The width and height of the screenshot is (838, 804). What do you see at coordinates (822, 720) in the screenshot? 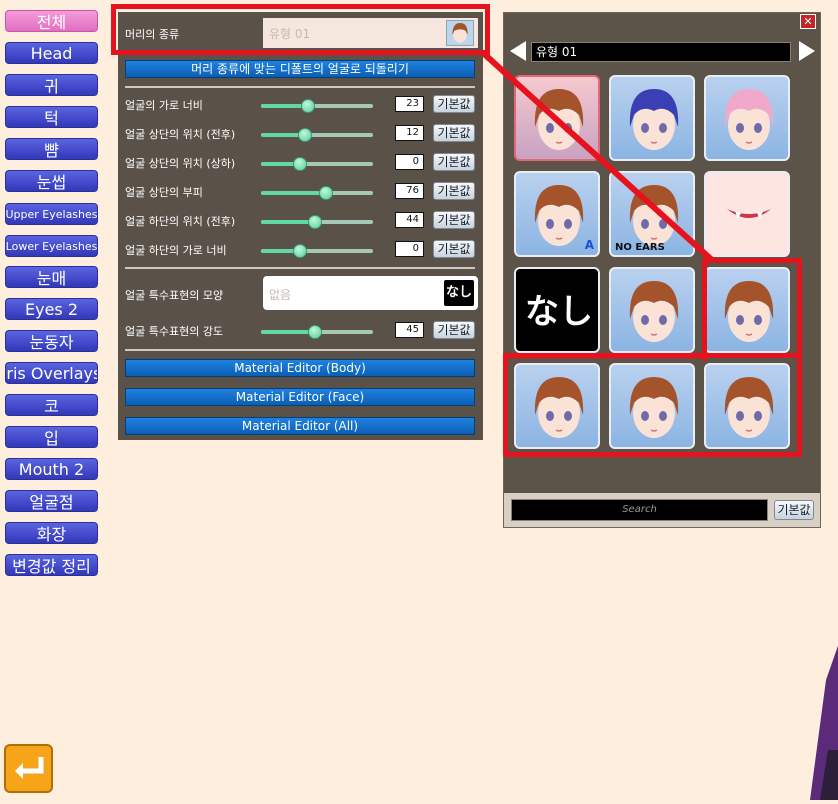
I see `character-model-edge` at bounding box center [822, 720].